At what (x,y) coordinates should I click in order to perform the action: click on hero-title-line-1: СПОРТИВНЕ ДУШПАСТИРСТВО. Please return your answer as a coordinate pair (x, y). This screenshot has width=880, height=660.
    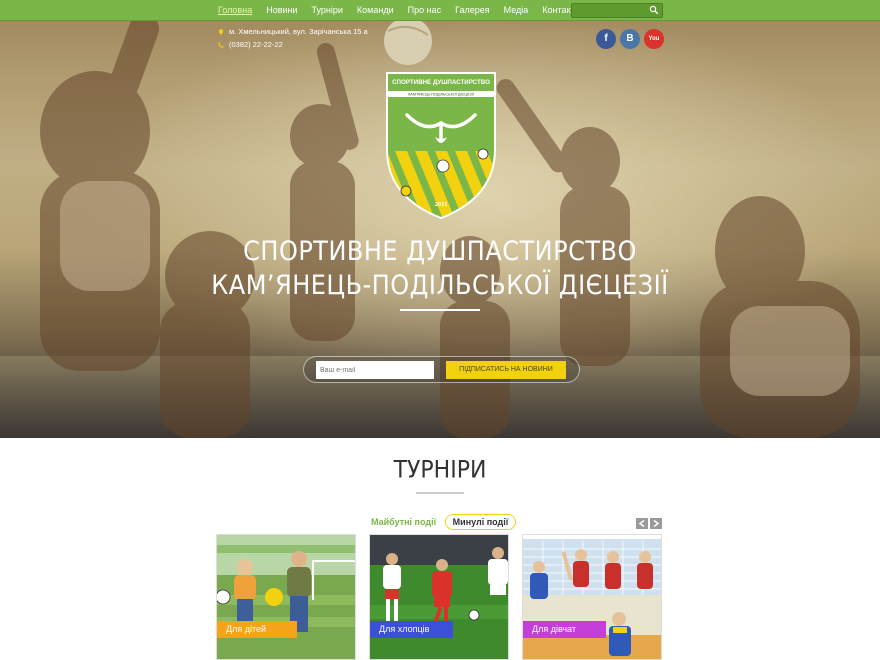
    Looking at the image, I should click on (440, 251).